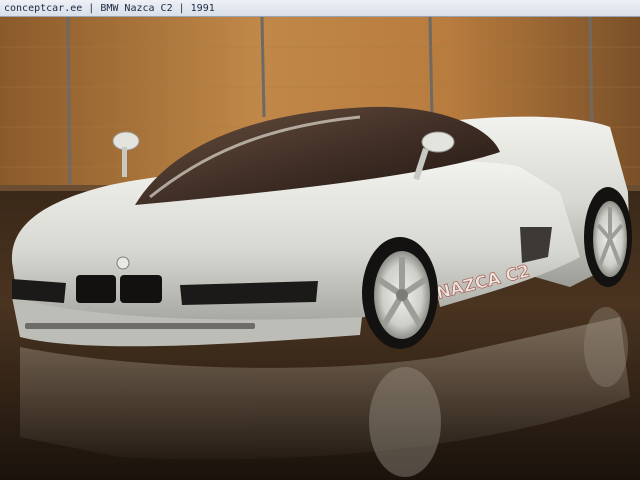 The height and width of the screenshot is (480, 640). What do you see at coordinates (608, 237) in the screenshot?
I see `rear-wheel` at bounding box center [608, 237].